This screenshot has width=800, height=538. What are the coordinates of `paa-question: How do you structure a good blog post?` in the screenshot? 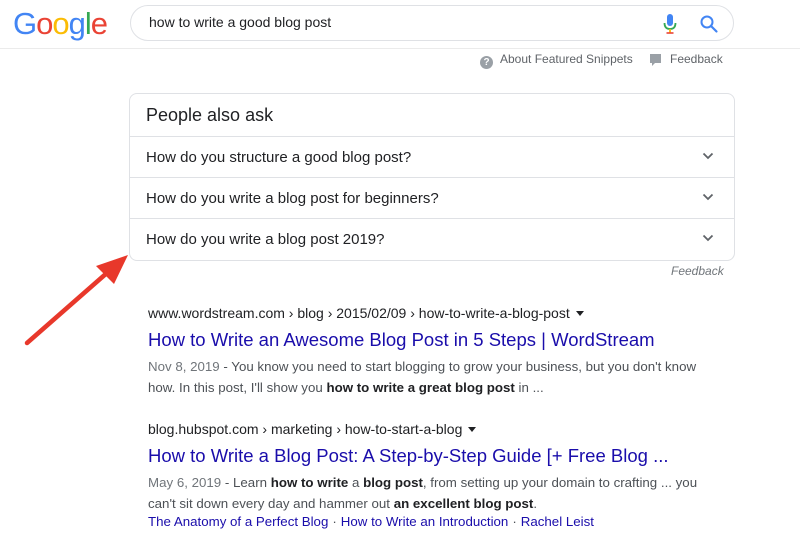 It's located at (432, 156).